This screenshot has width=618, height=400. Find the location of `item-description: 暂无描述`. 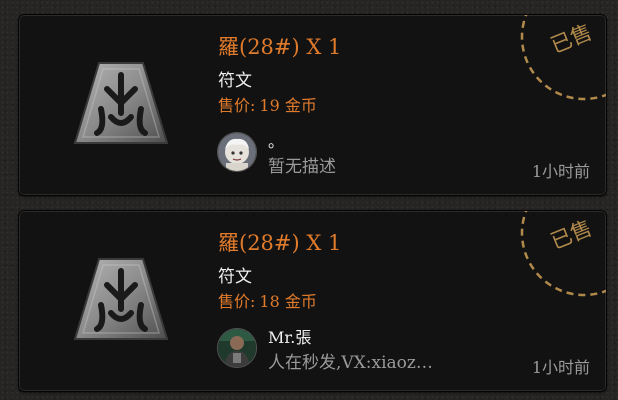

item-description: 暂无描述 is located at coordinates (302, 167).